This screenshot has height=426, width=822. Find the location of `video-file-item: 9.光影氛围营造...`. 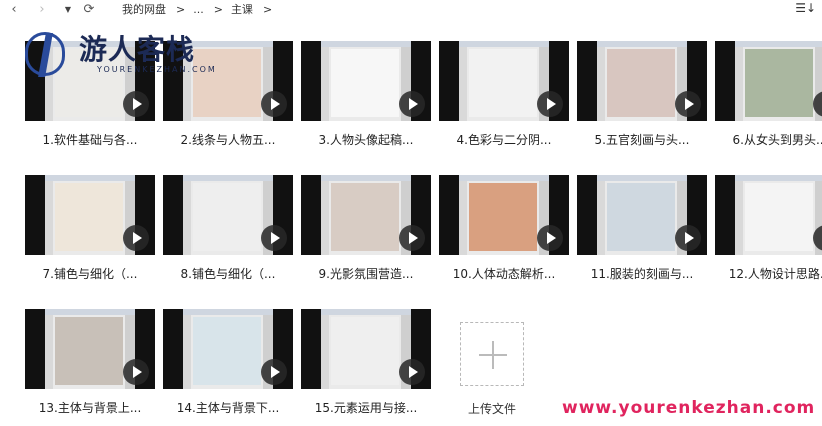

video-file-item: 9.光影氛围营造... is located at coordinates (366, 235).